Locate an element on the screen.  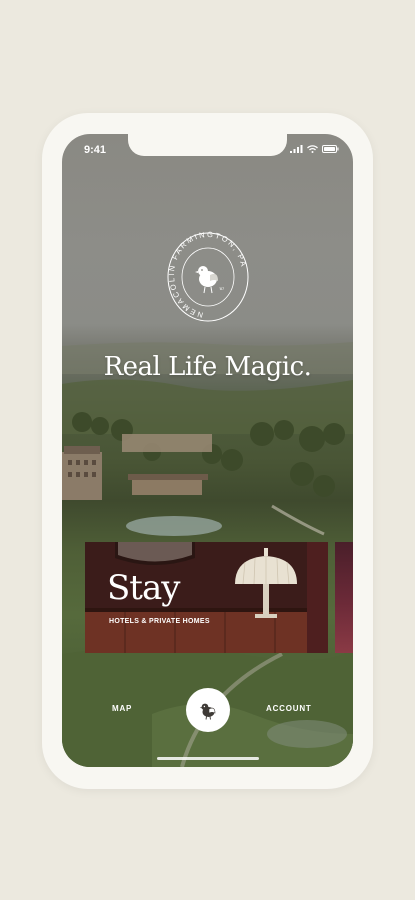
stay-card-title: Stay is located at coordinates (143, 588).